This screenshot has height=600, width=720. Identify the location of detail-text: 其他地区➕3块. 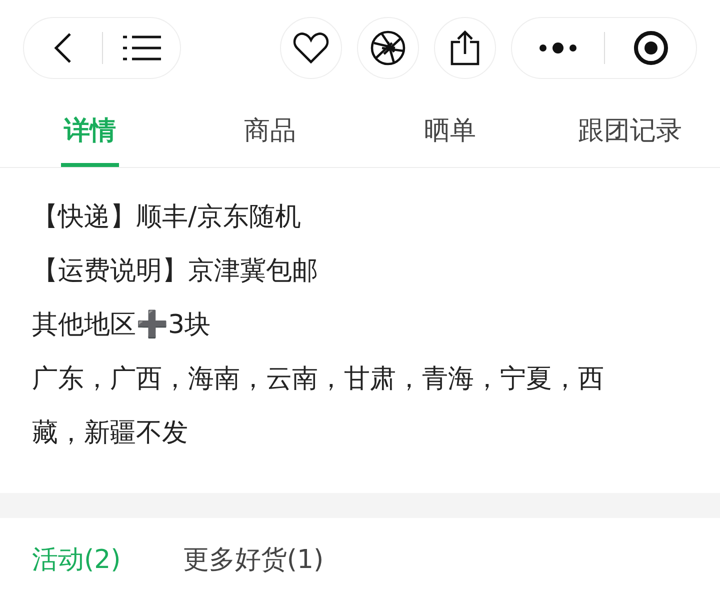
(122, 325).